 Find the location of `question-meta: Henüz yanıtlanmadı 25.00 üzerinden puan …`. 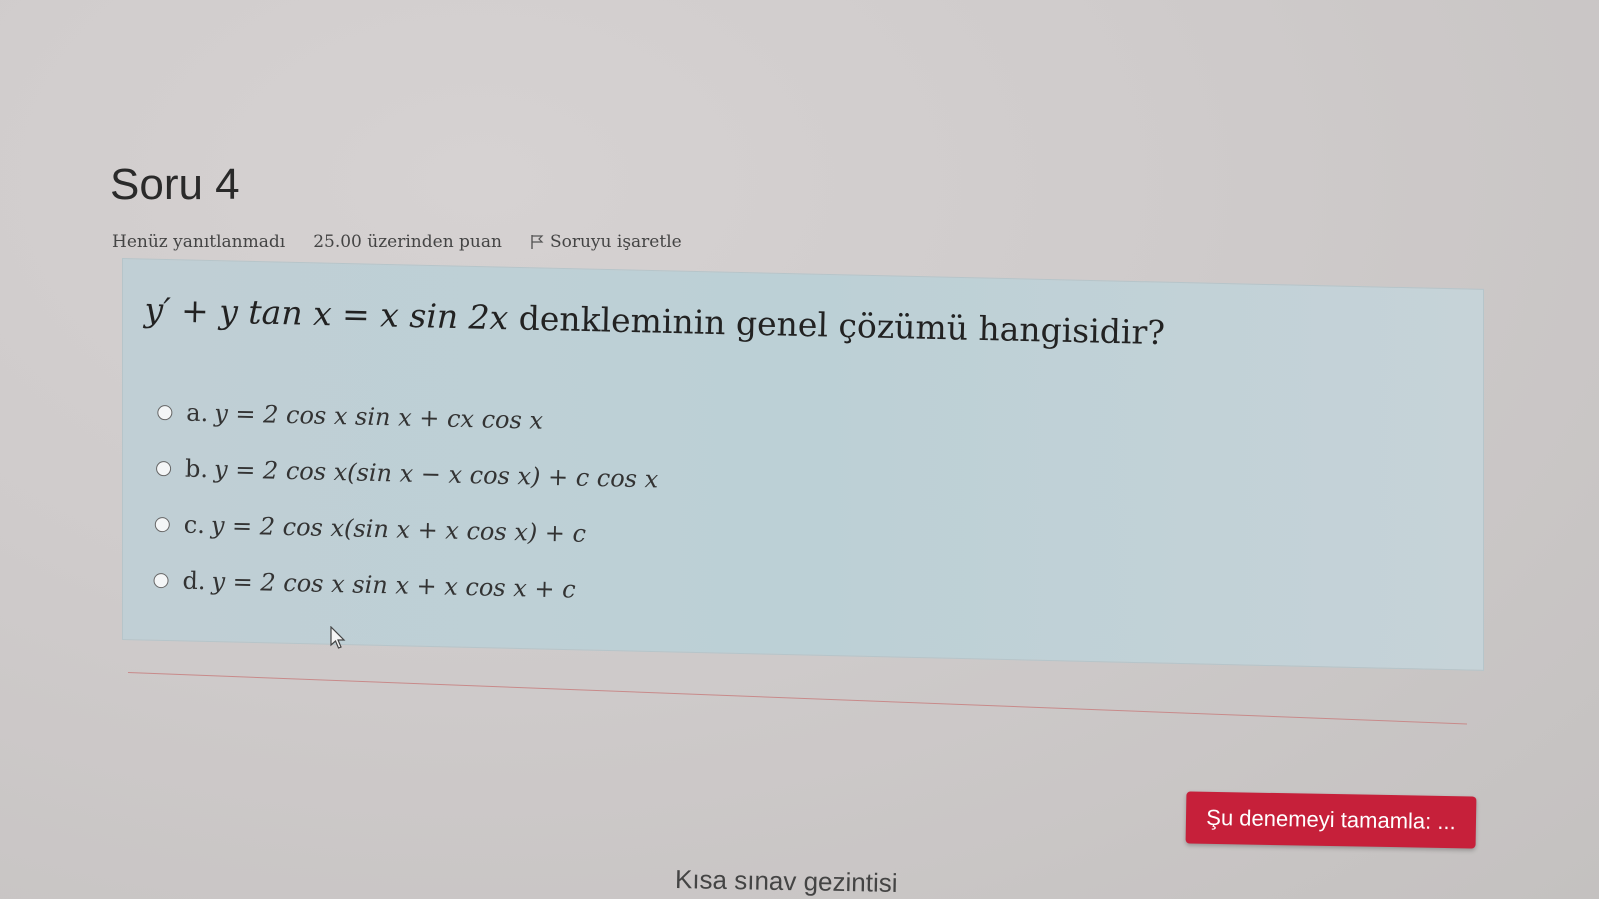

question-meta: Henüz yanıtlanmadı 25.00 üzerinden puan … is located at coordinates (425, 242).